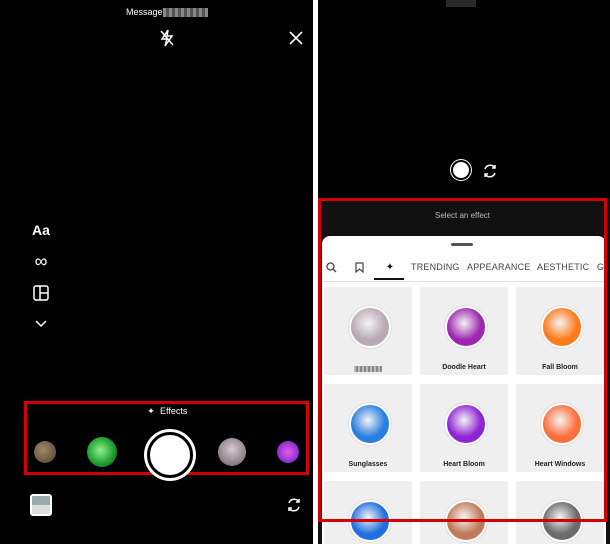  What do you see at coordinates (490, 171) in the screenshot?
I see `flip-camera-icon-right` at bounding box center [490, 171].